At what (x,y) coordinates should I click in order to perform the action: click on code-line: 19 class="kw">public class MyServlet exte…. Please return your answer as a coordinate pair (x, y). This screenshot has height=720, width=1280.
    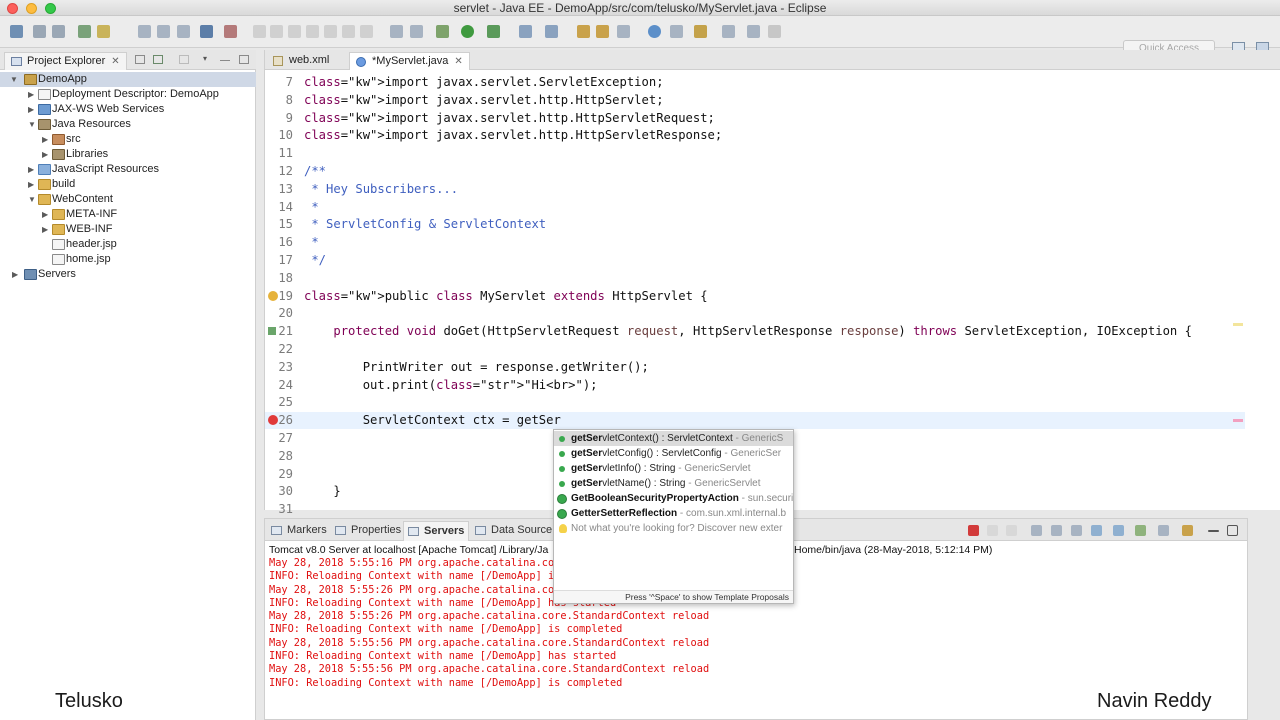
    Looking at the image, I should click on (755, 296).